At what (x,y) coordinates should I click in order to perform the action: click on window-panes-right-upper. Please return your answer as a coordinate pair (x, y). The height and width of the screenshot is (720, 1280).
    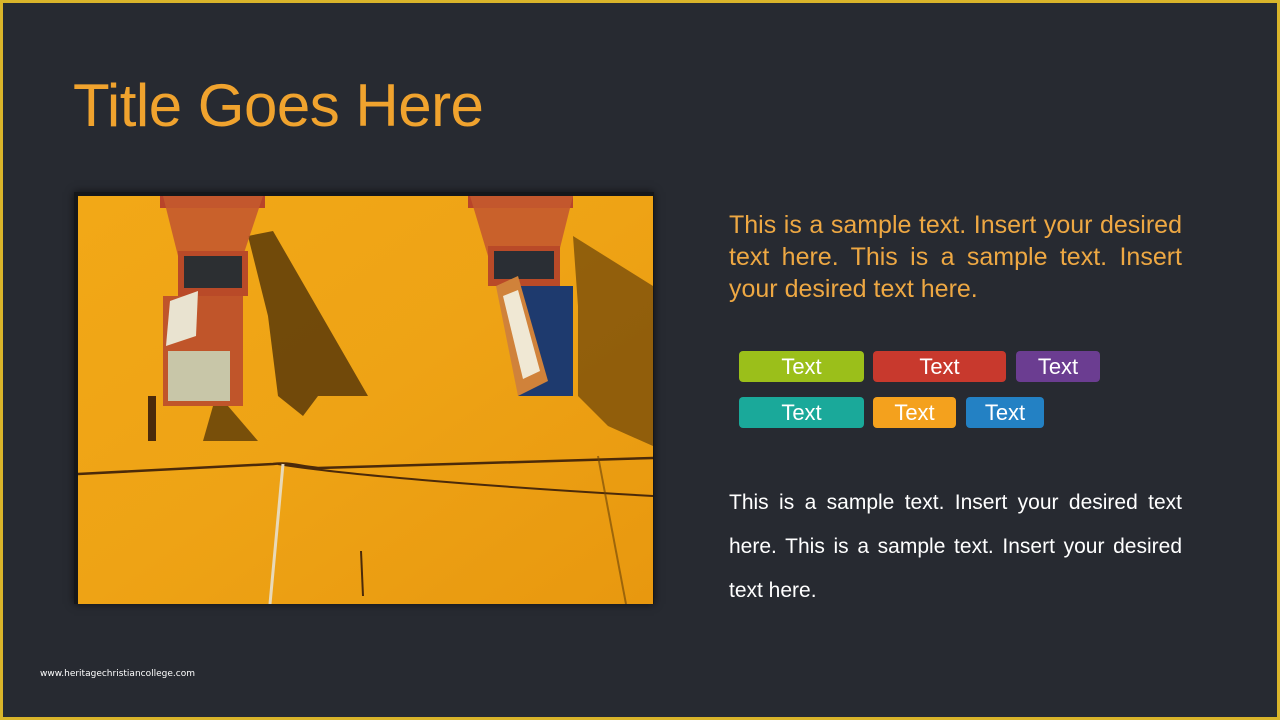
    Looking at the image, I should click on (524, 265).